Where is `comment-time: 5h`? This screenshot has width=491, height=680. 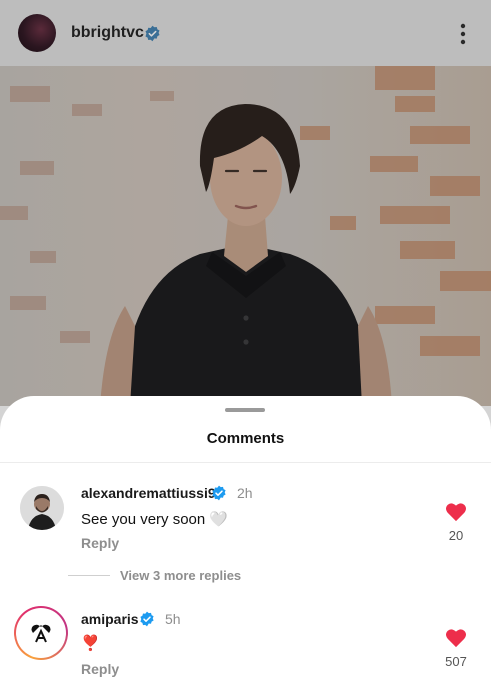 comment-time: 5h is located at coordinates (173, 619).